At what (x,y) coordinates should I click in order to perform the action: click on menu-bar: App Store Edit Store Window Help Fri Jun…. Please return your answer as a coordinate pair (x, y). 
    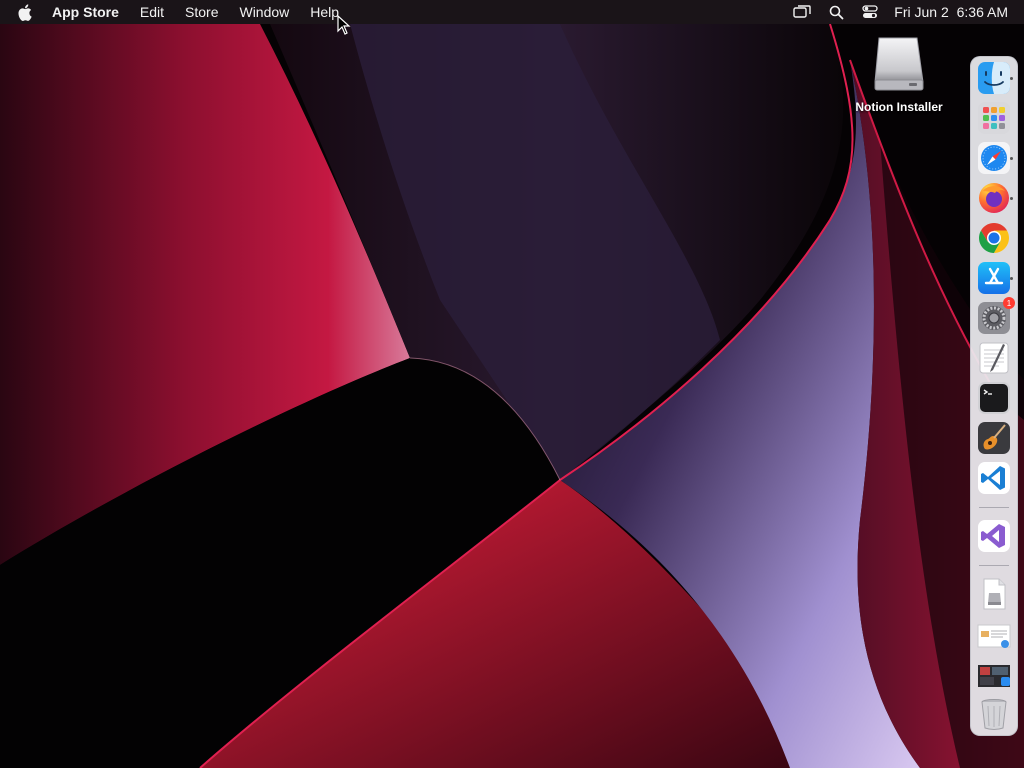
    Looking at the image, I should click on (512, 12).